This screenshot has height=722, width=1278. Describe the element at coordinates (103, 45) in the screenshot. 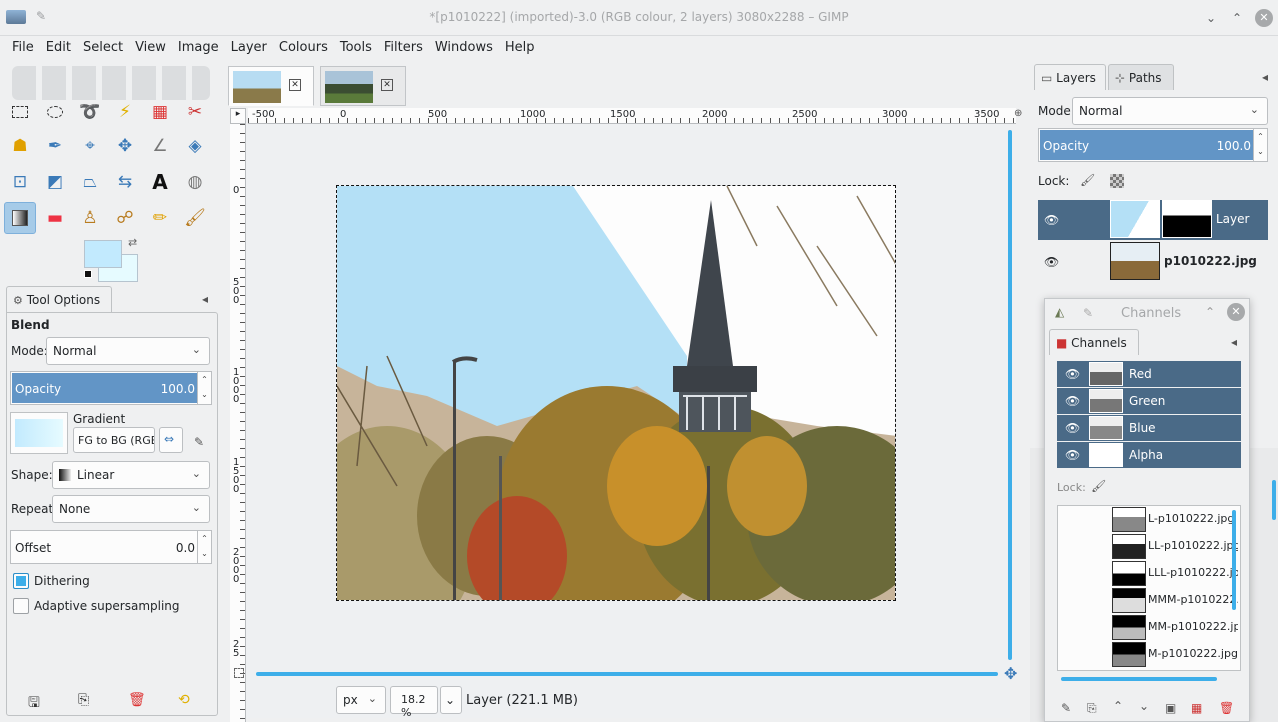

I see `menu-select: Select` at that location.